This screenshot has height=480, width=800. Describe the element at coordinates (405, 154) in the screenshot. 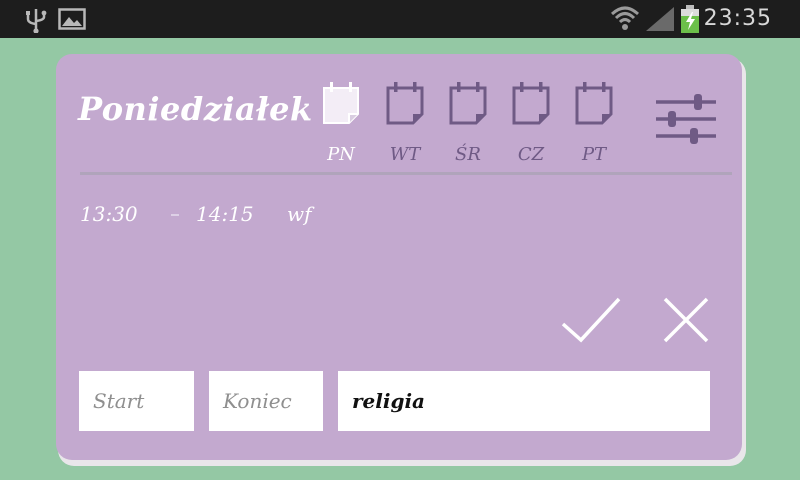

I see `day-label: WT` at that location.